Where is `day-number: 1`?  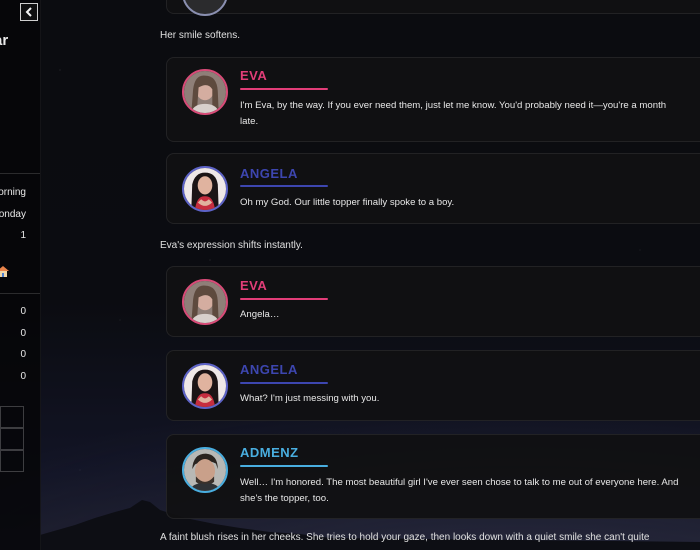
day-number: 1 is located at coordinates (23, 235).